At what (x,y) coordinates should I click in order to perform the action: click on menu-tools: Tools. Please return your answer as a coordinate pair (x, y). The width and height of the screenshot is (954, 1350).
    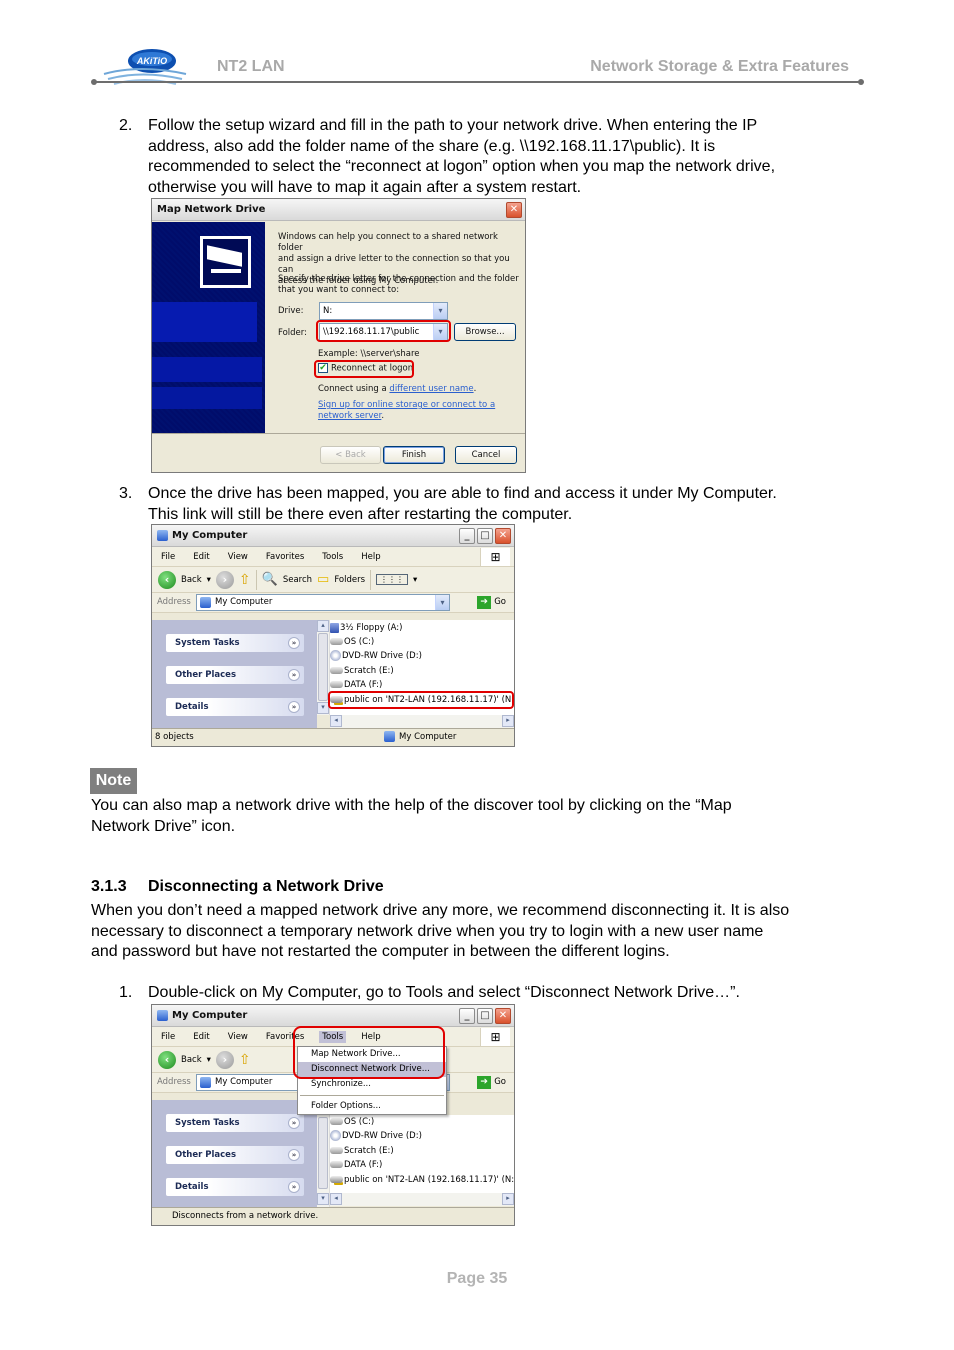
    Looking at the image, I should click on (332, 557).